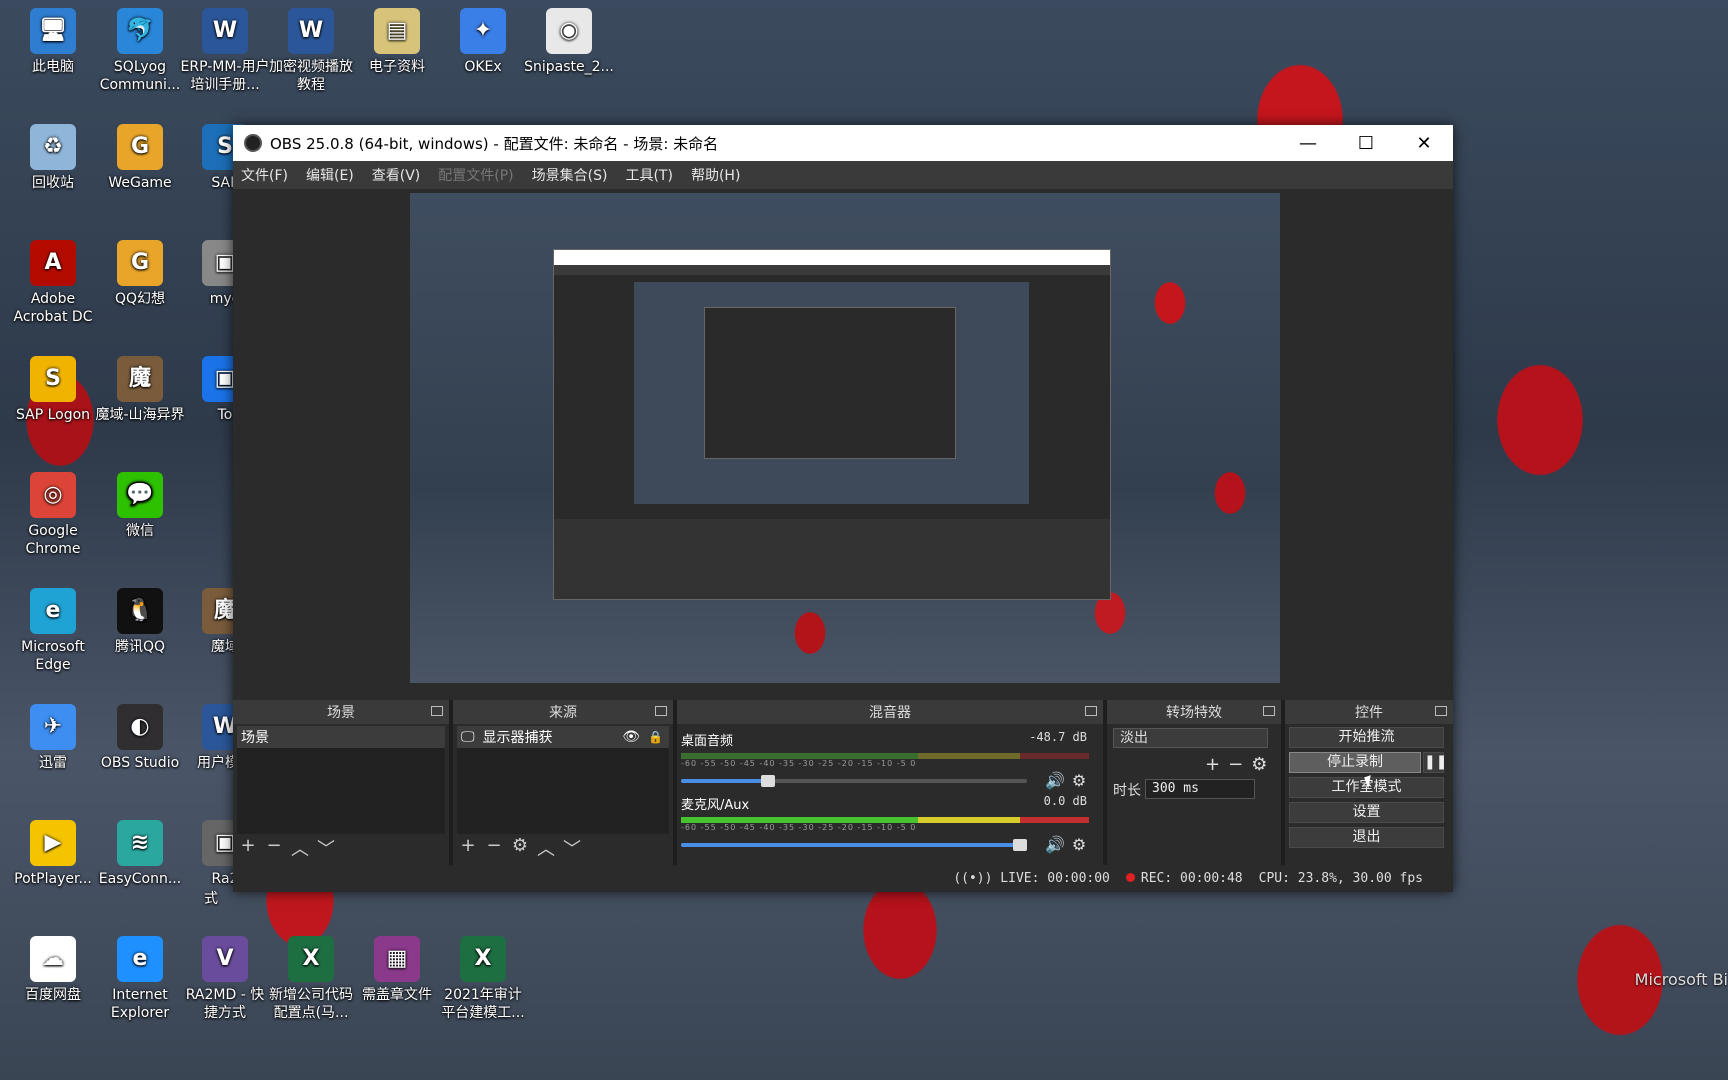 This screenshot has width=1728, height=1080. What do you see at coordinates (140, 506) in the screenshot?
I see `desktop-shortcut: 💬 微信` at bounding box center [140, 506].